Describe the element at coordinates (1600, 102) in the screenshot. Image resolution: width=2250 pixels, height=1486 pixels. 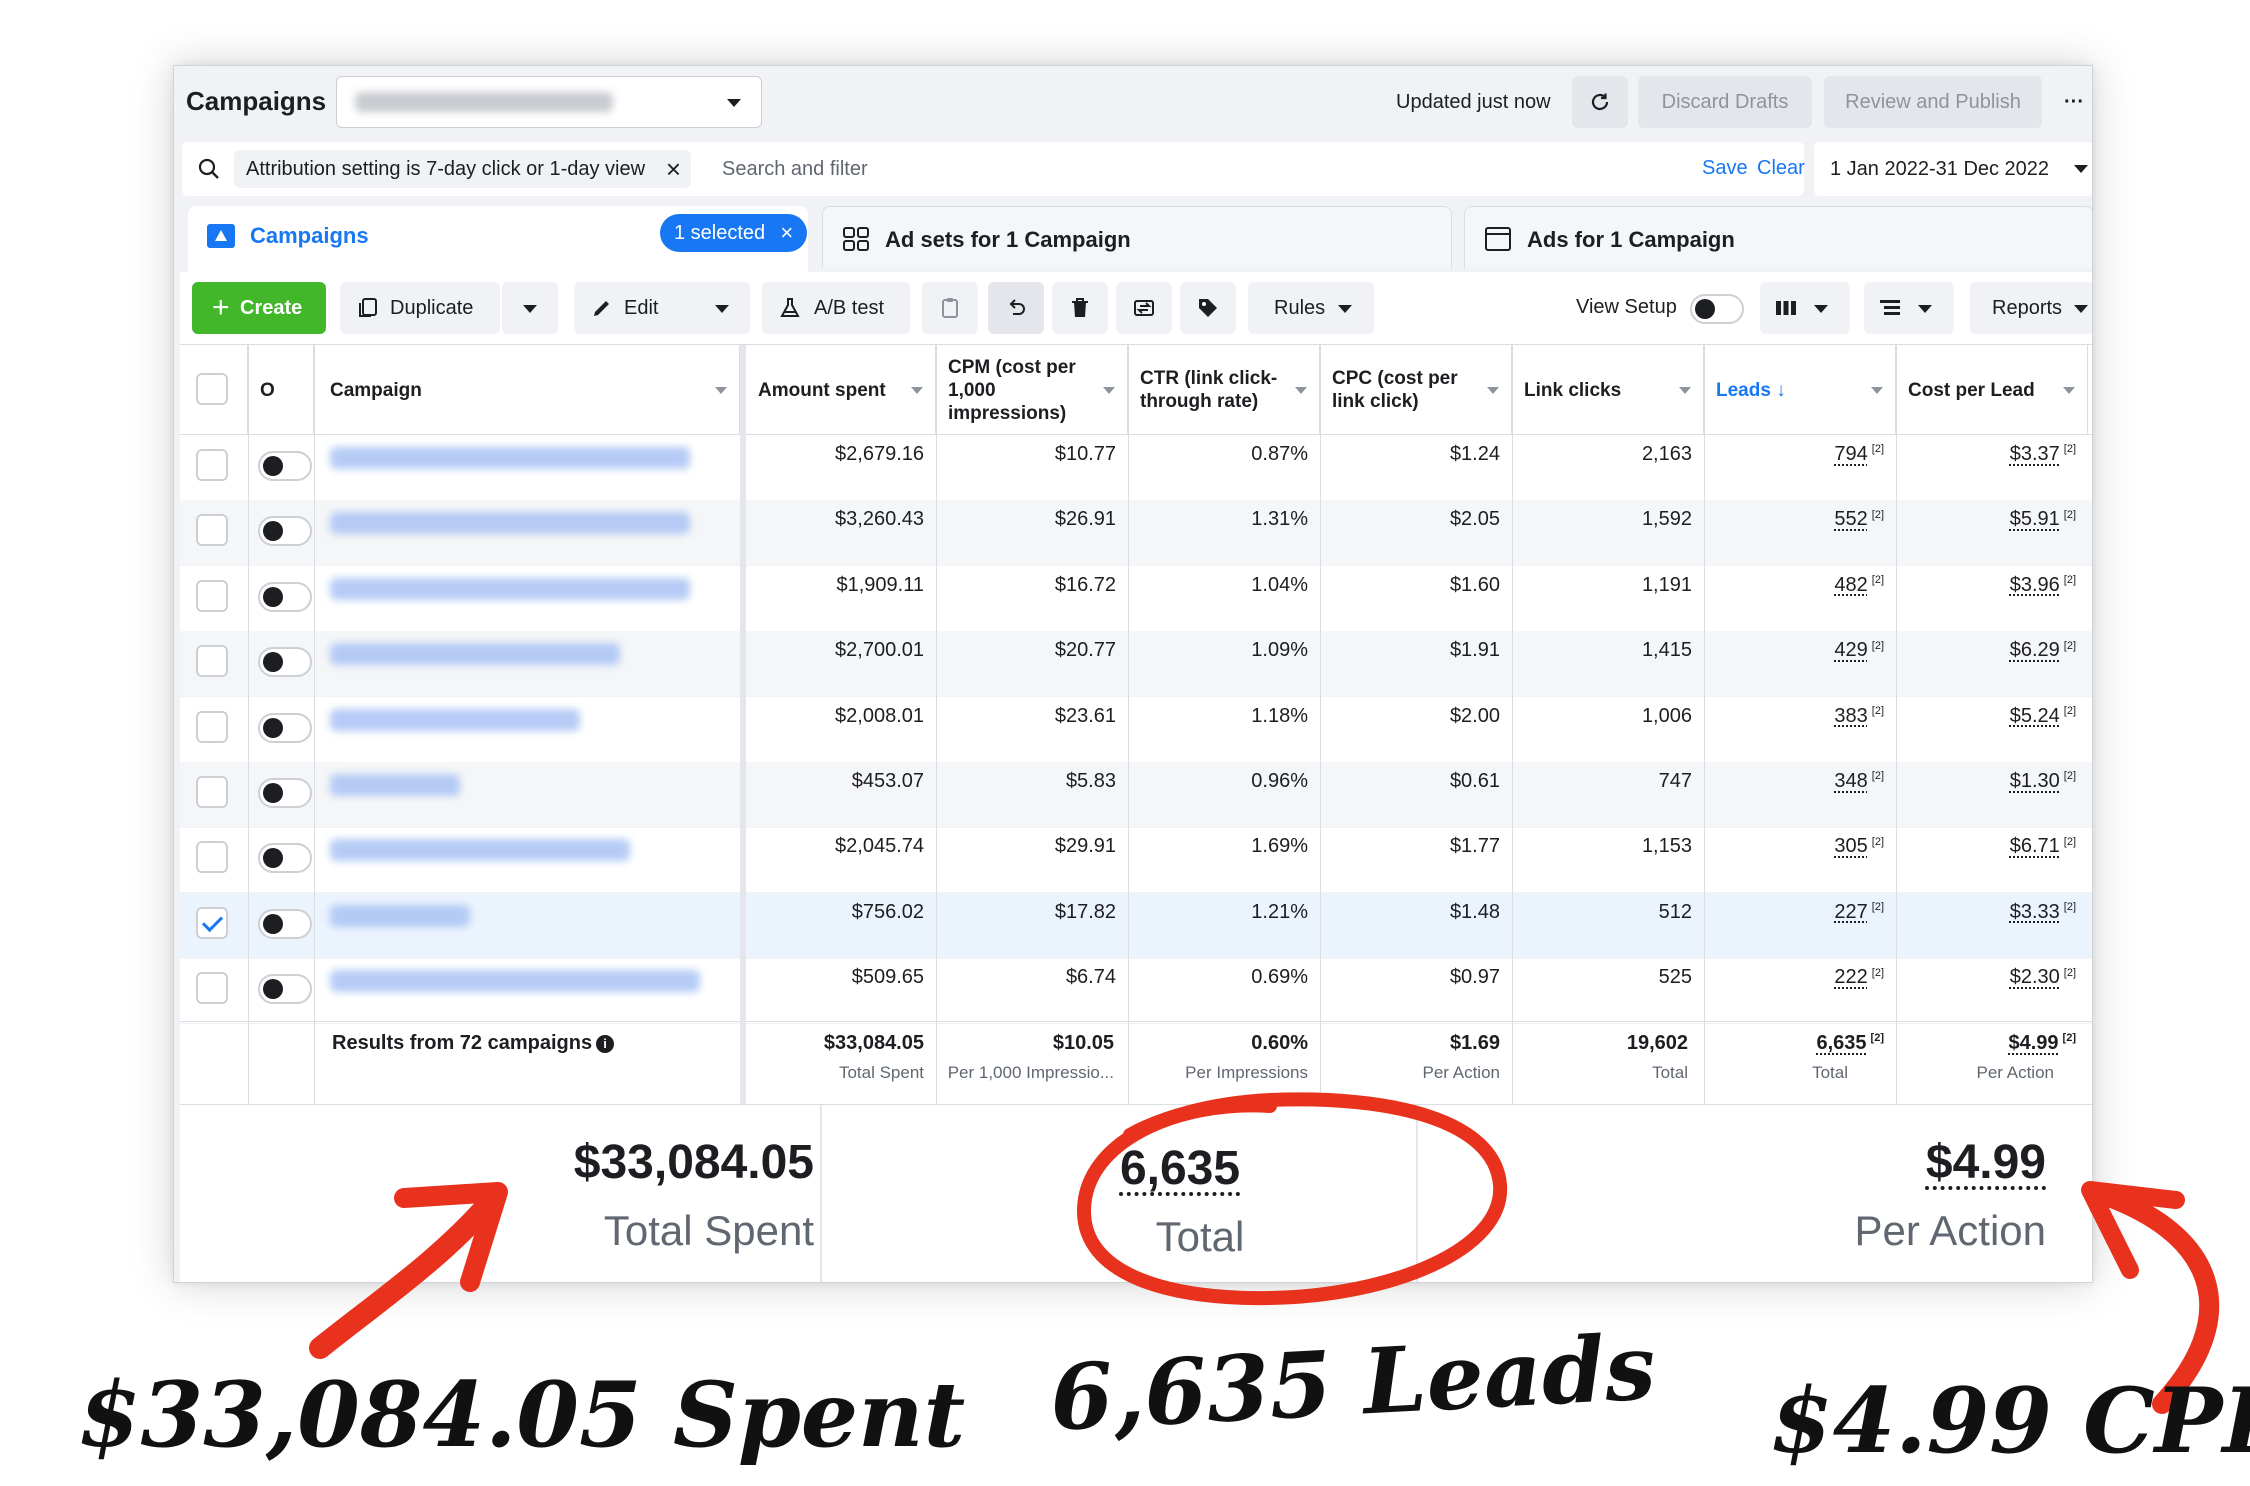
I see `refresh-button` at that location.